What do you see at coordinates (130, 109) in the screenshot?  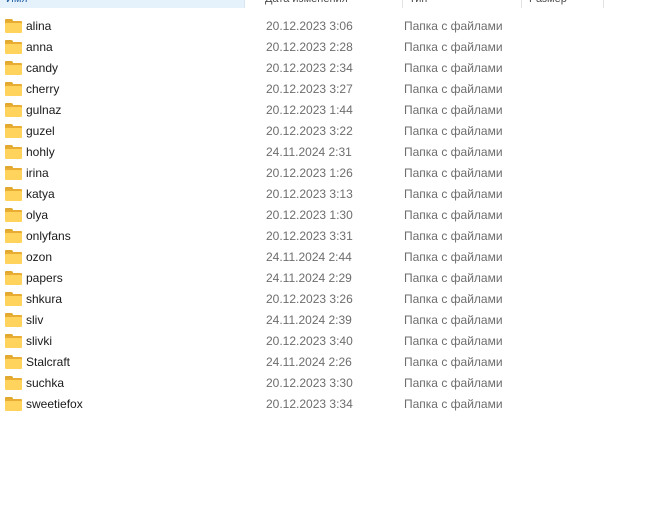 I see `file-name-cell: gulnaz` at bounding box center [130, 109].